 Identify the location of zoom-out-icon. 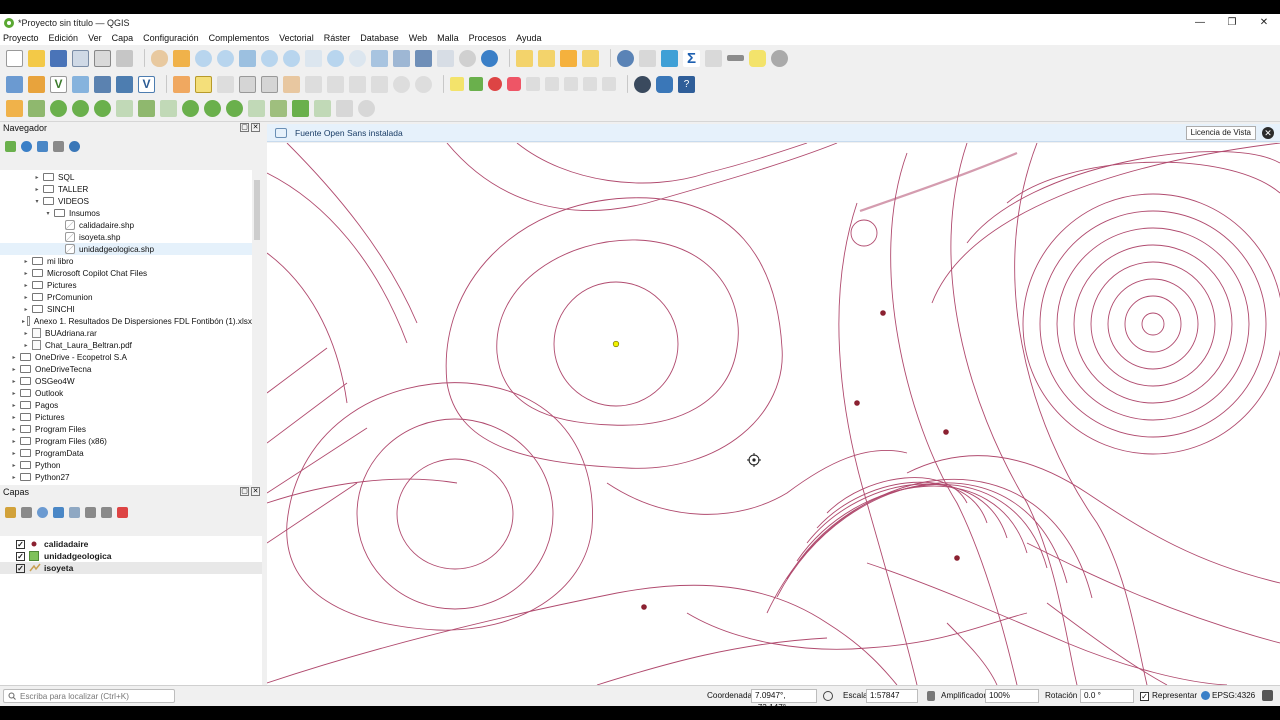
(225, 58).